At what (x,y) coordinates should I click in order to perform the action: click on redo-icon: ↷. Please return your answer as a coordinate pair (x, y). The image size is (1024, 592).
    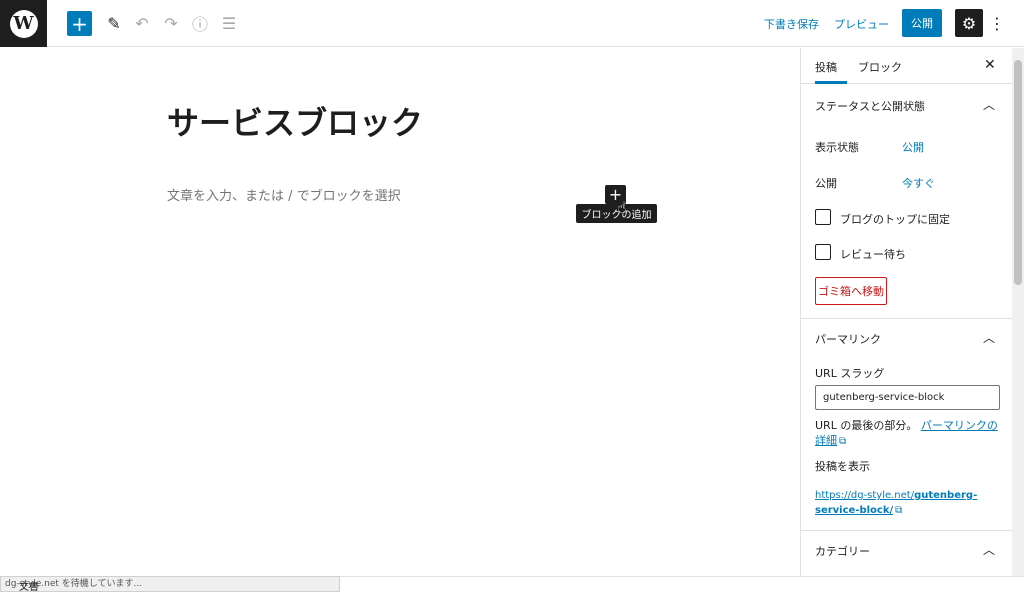
    Looking at the image, I should click on (171, 23).